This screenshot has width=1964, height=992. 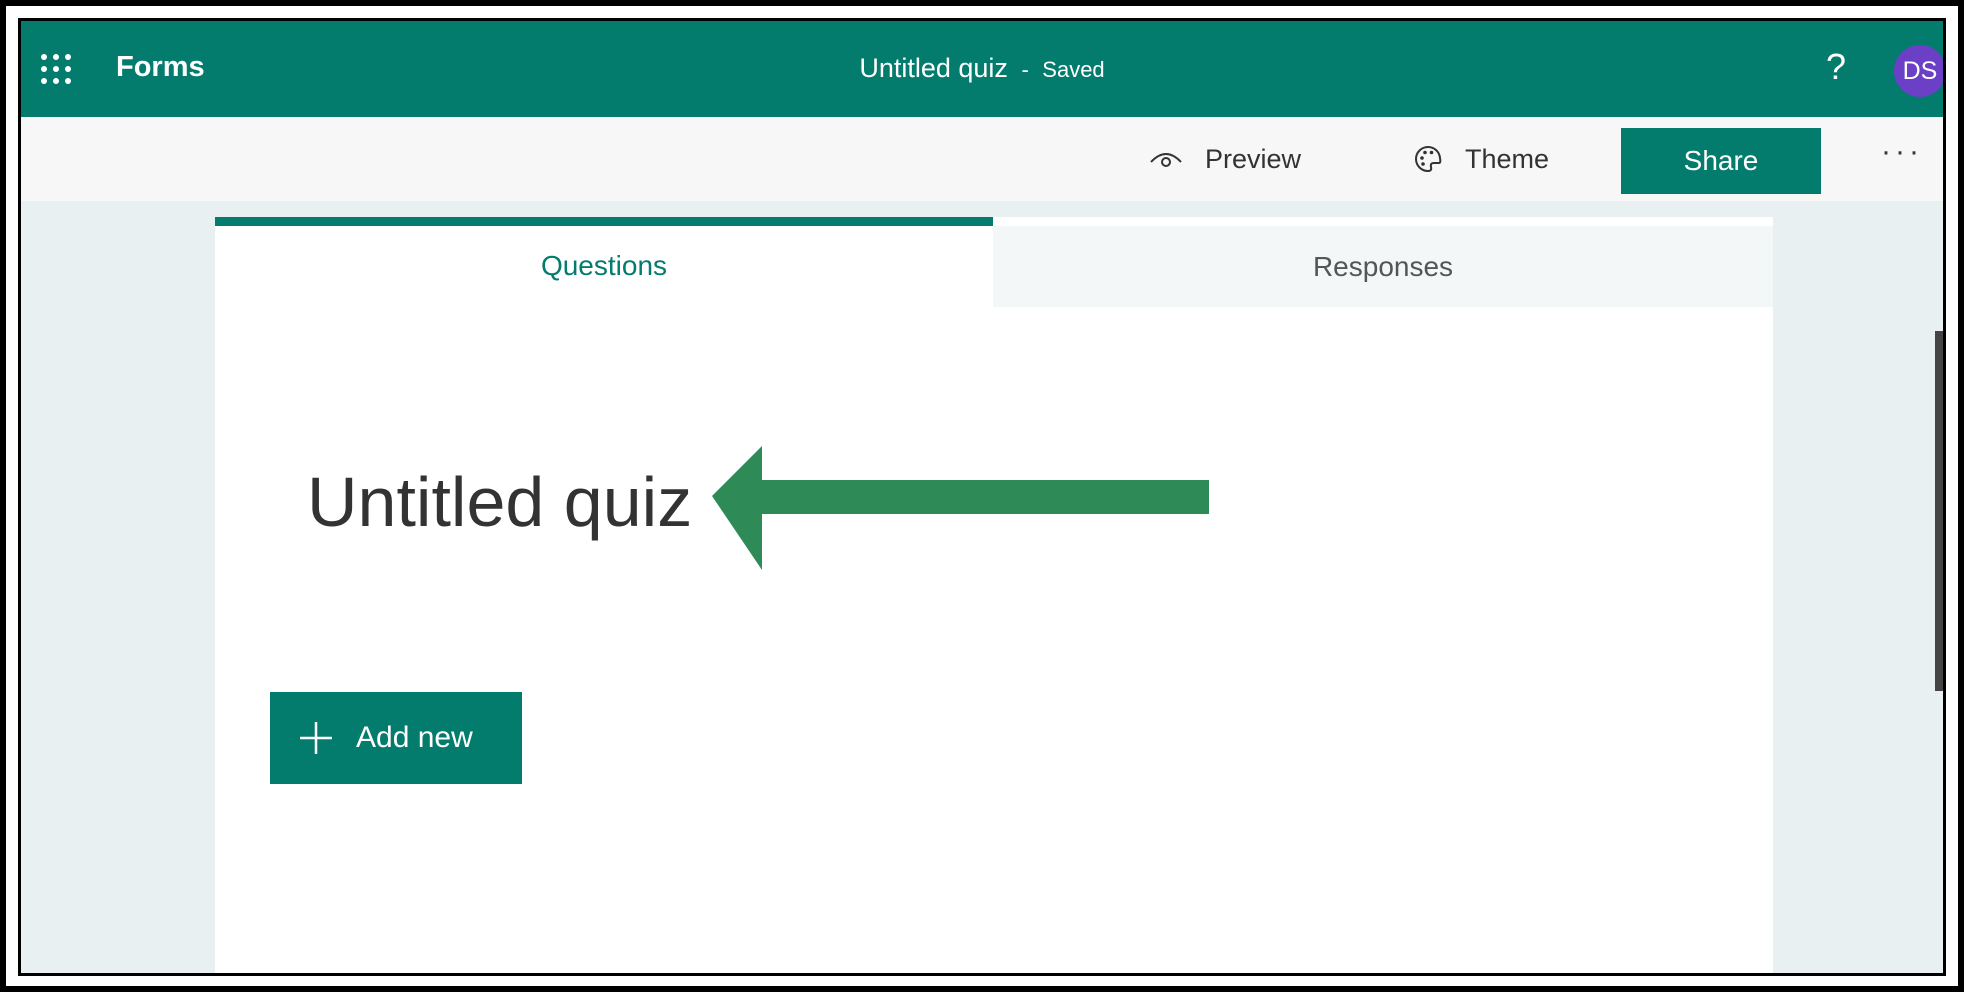 What do you see at coordinates (1939, 511) in the screenshot?
I see `scrollbar` at bounding box center [1939, 511].